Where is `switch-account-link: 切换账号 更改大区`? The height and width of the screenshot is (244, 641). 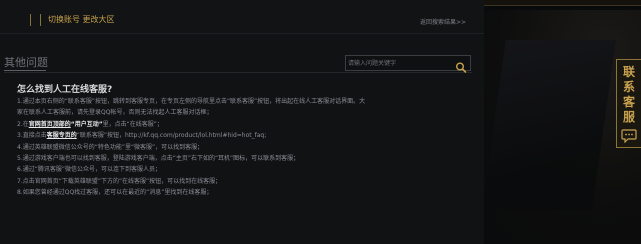
switch-account-link: 切换账号 更改大区 is located at coordinates (81, 20).